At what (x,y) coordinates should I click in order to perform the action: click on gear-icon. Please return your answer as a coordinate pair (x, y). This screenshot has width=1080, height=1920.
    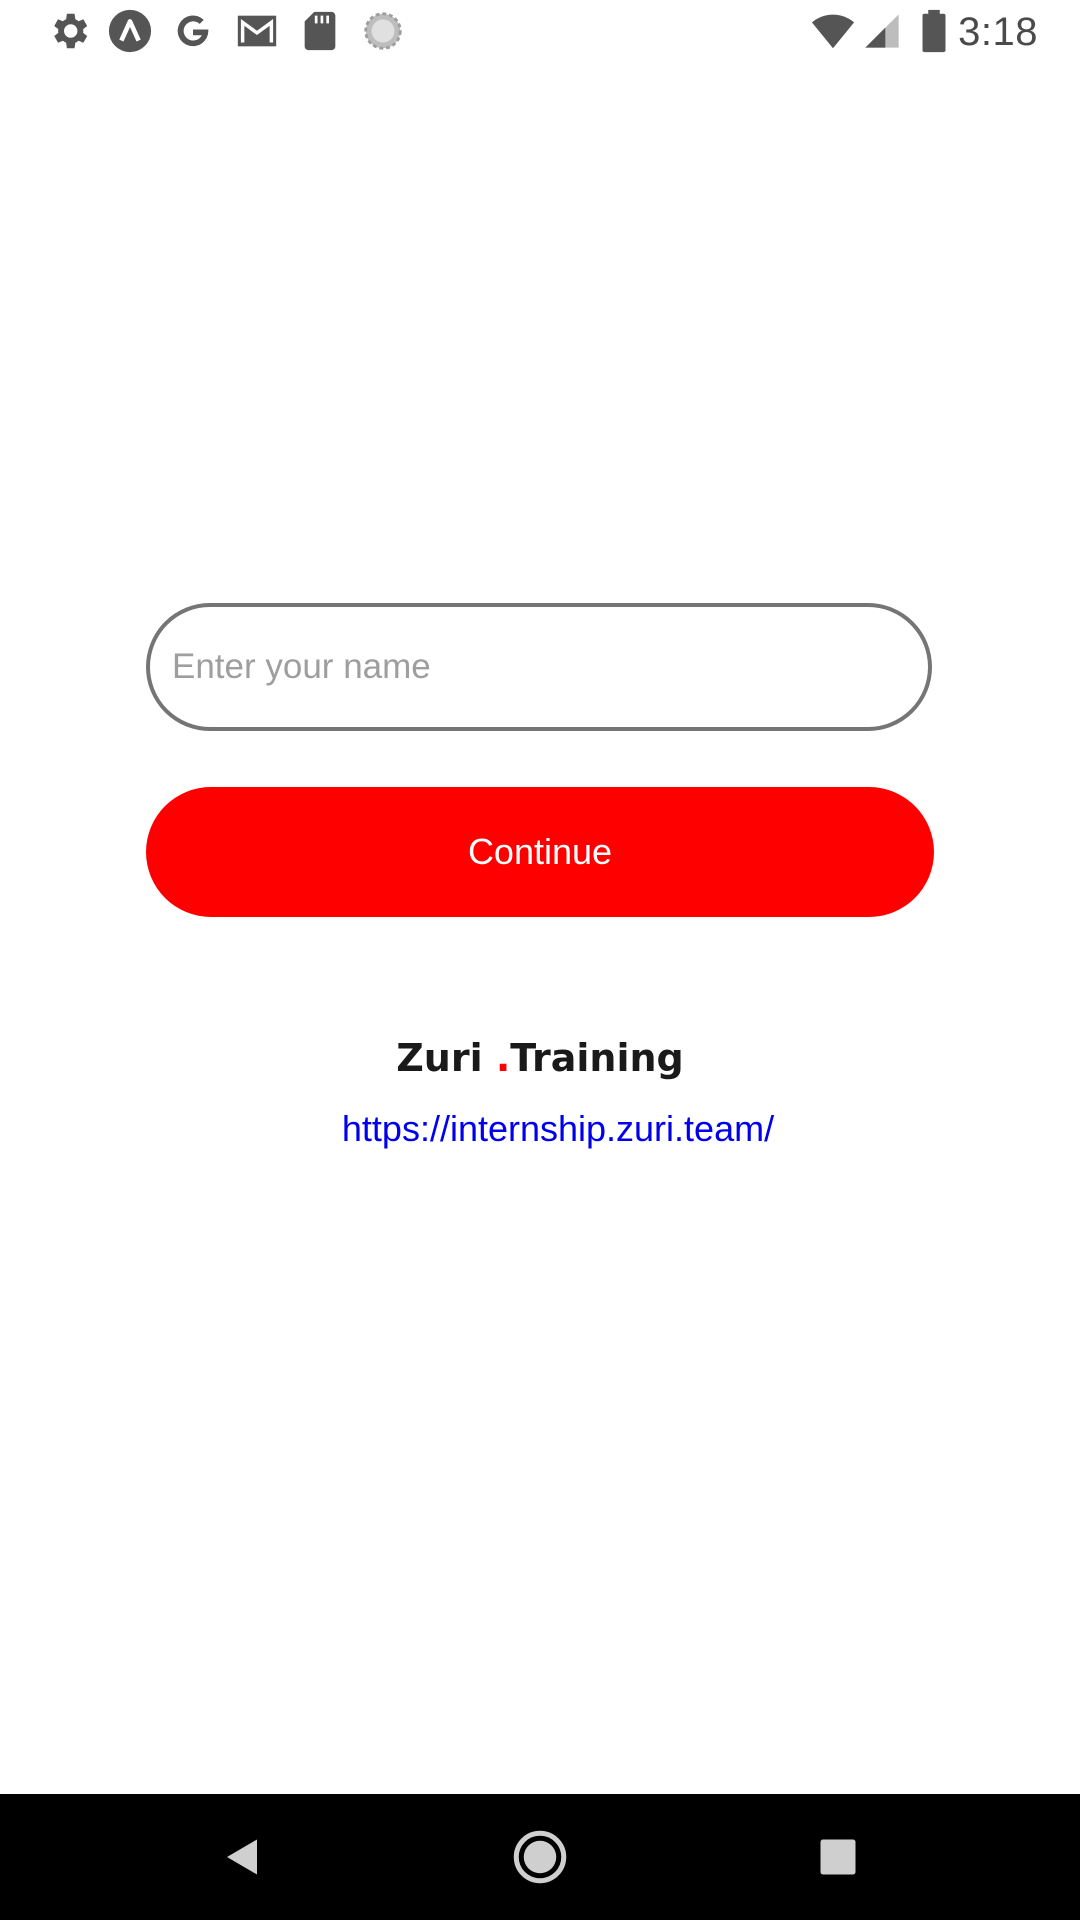
    Looking at the image, I should click on (69, 31).